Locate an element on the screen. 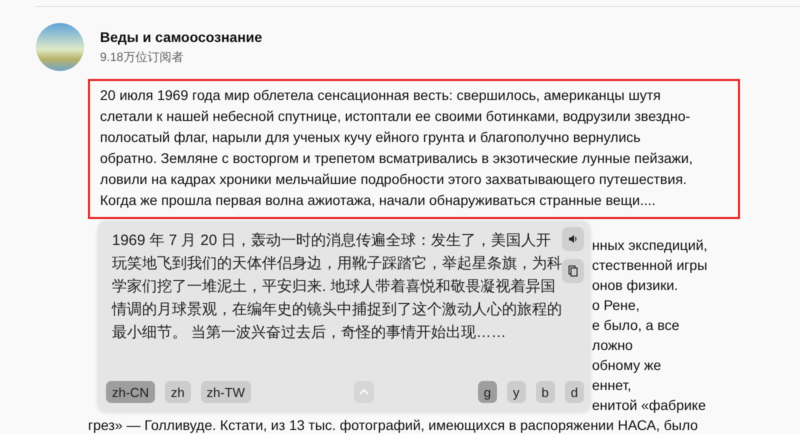 The height and width of the screenshot is (434, 800). paragraph-fragment: стественной игры is located at coordinates (650, 265).